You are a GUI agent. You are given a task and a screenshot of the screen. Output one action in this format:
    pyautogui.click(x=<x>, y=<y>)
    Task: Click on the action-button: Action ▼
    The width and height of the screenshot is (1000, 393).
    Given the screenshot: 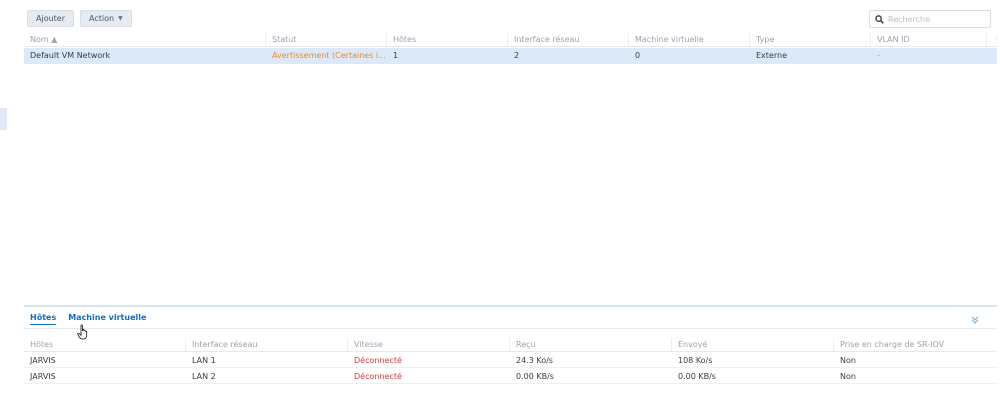 What is the action you would take?
    pyautogui.click(x=106, y=18)
    